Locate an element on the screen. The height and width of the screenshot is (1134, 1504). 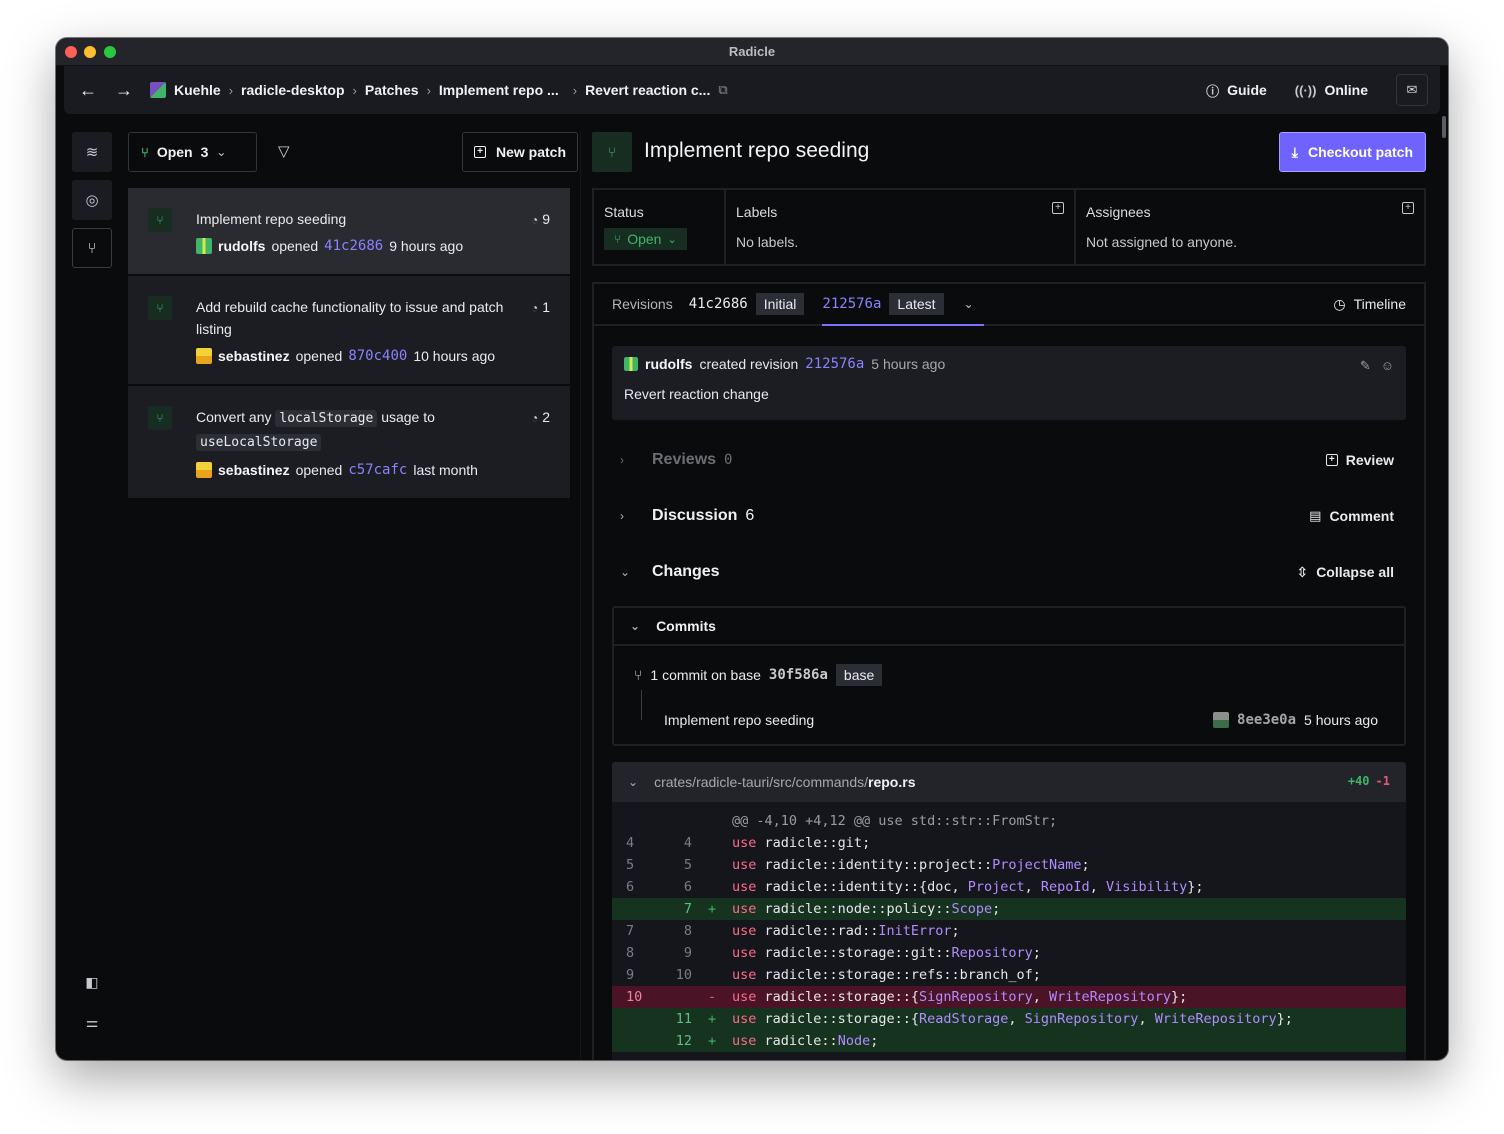
revision-author: rudolfs is located at coordinates (668, 364).